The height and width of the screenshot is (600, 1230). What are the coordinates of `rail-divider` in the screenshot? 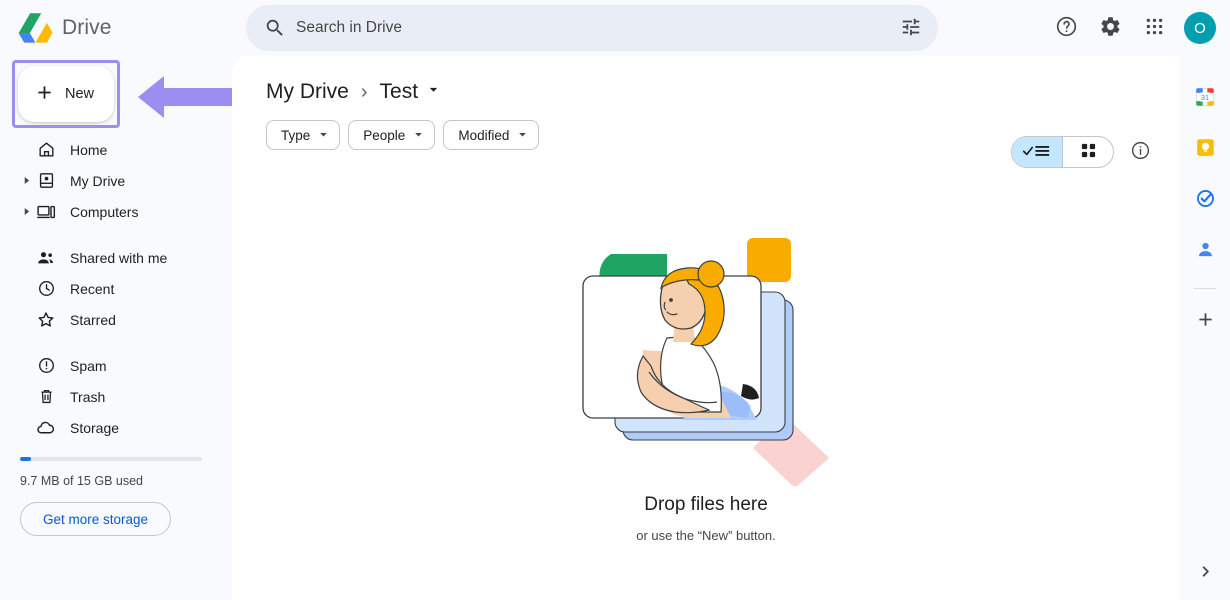 It's located at (1205, 288).